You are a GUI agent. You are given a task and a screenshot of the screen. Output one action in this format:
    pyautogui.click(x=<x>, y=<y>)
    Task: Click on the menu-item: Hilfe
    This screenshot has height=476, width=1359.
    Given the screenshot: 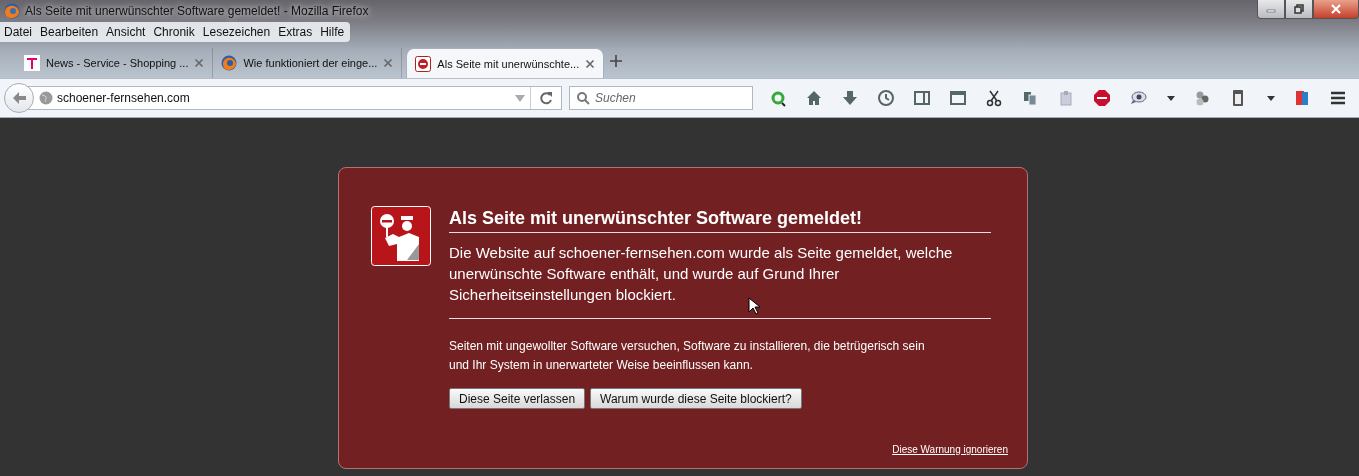 What is the action you would take?
    pyautogui.click(x=332, y=32)
    